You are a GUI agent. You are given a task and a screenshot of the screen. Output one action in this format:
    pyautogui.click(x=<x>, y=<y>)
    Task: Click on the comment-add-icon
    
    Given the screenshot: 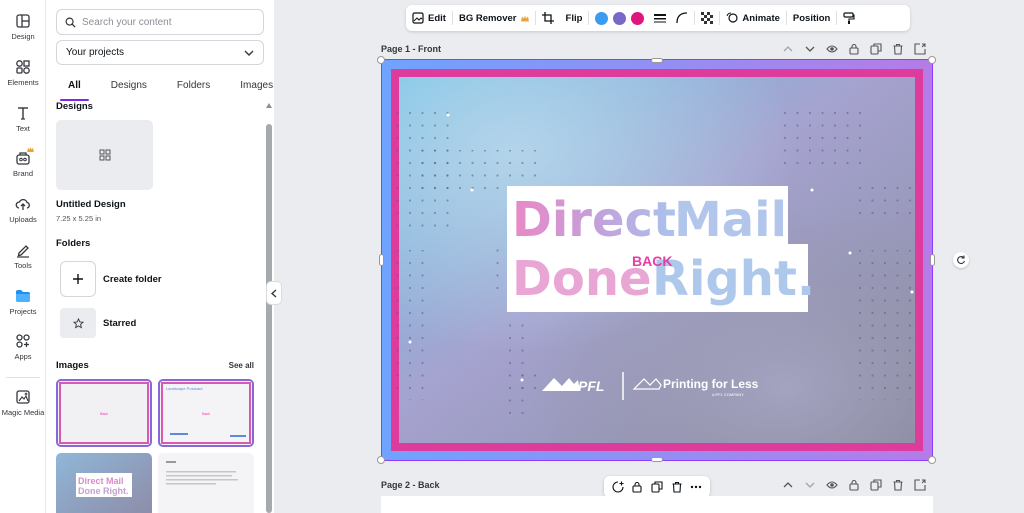 What is the action you would take?
    pyautogui.click(x=618, y=487)
    